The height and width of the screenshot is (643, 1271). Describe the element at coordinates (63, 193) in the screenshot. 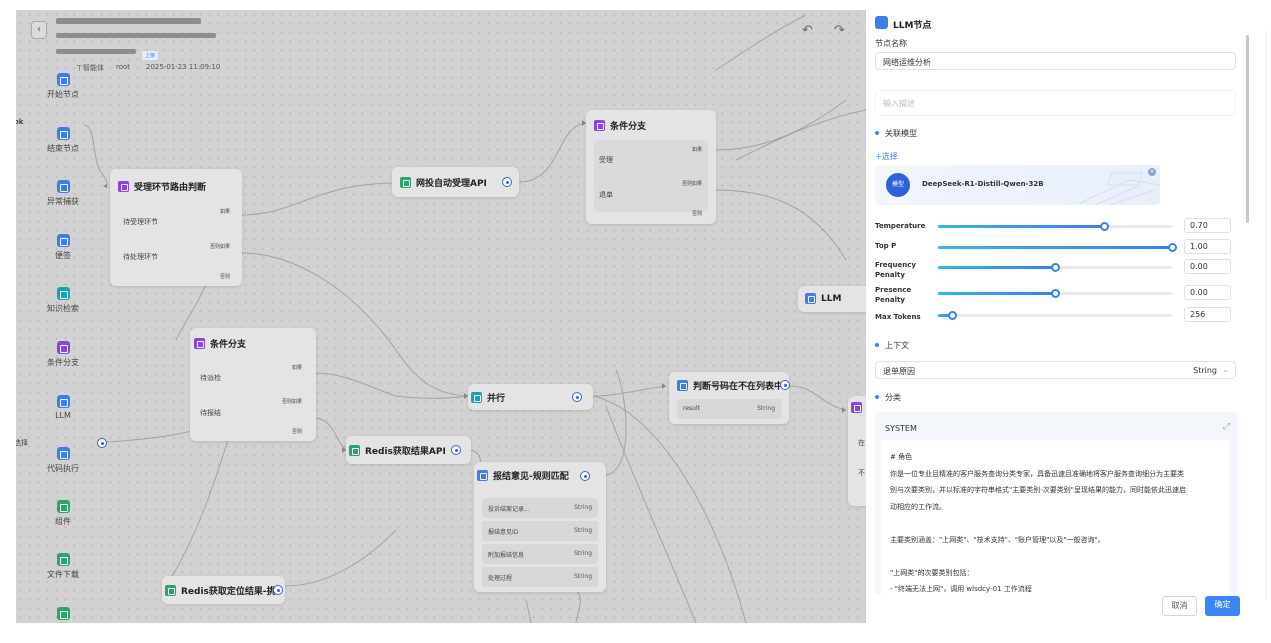

I see `palette-item-exception: 异常捕获` at that location.